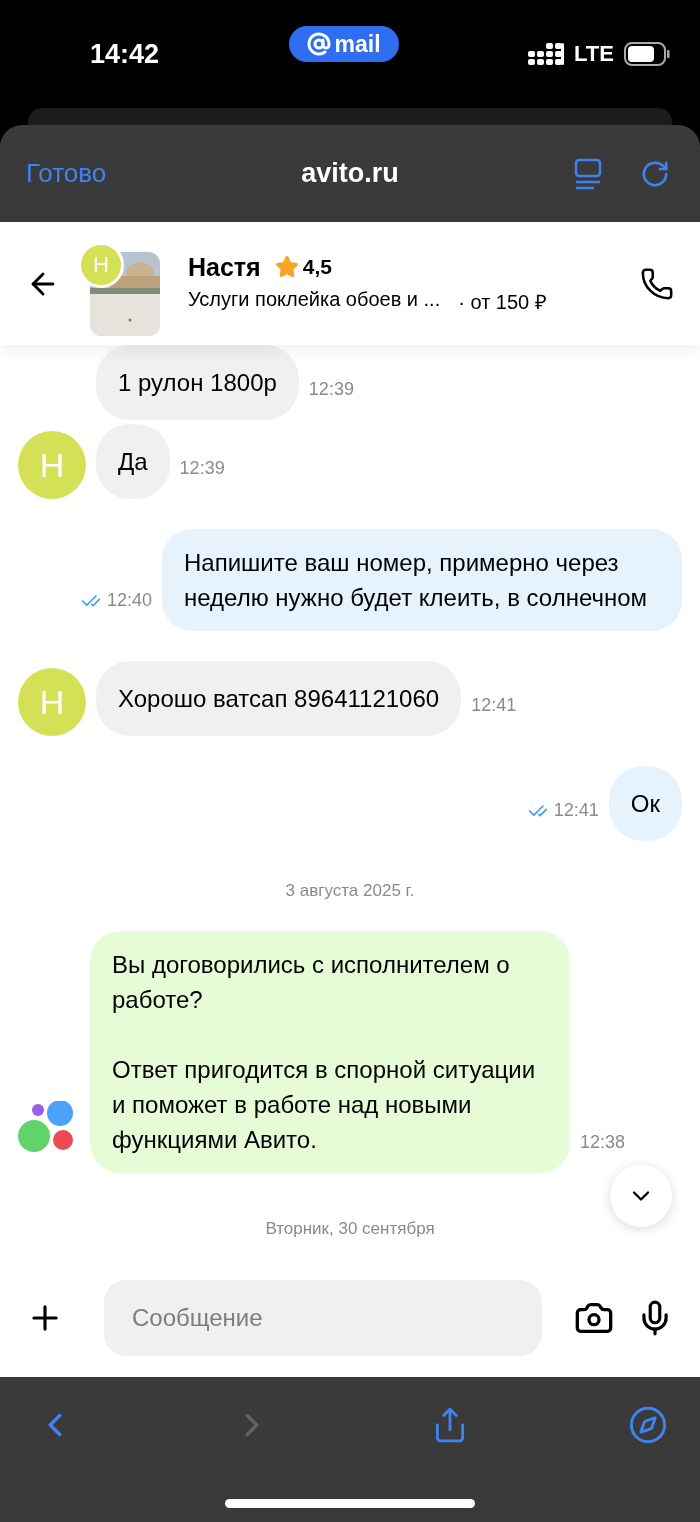 This screenshot has height=1522, width=700. I want to click on compass-button, so click(648, 1425).